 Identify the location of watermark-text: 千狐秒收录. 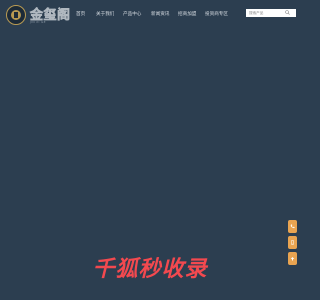
(150, 269).